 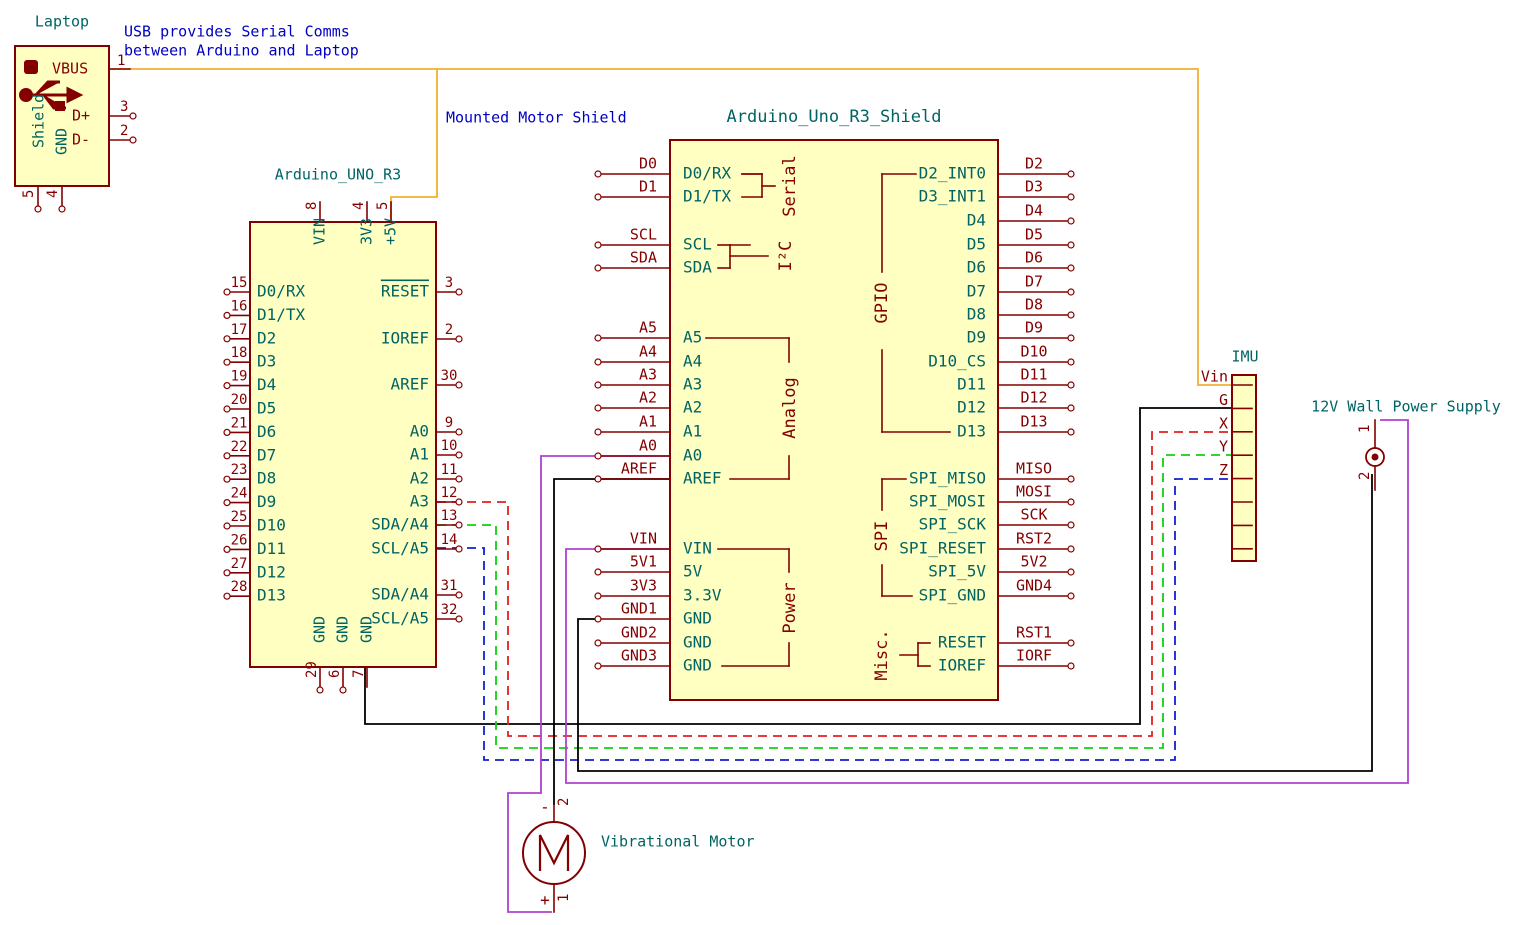 What do you see at coordinates (976, 314) in the screenshot?
I see `shield-pin-d8: D8` at bounding box center [976, 314].